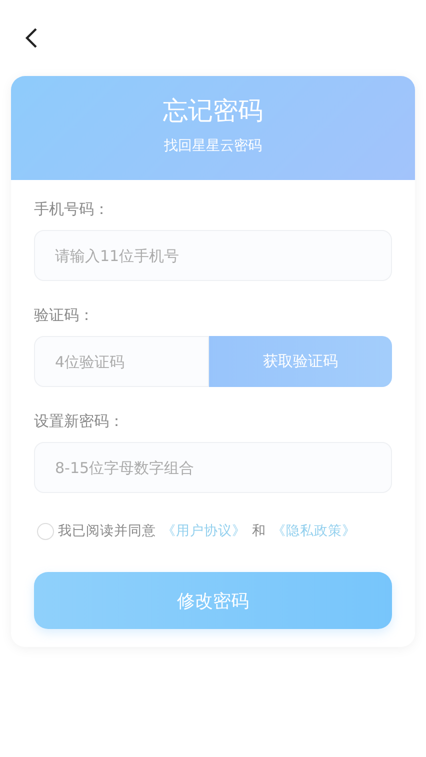 Image resolution: width=426 pixels, height=757 pixels. What do you see at coordinates (300, 361) in the screenshot?
I see `get-code-button: 获取验证码` at bounding box center [300, 361].